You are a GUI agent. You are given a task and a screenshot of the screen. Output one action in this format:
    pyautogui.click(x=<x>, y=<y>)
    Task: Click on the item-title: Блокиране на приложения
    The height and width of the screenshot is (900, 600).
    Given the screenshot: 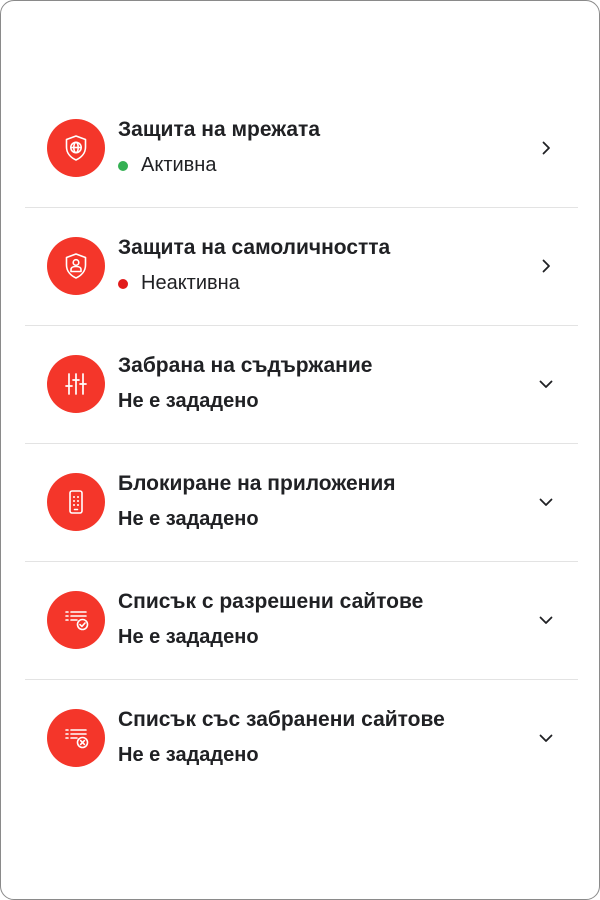 What is the action you would take?
    pyautogui.click(x=257, y=483)
    